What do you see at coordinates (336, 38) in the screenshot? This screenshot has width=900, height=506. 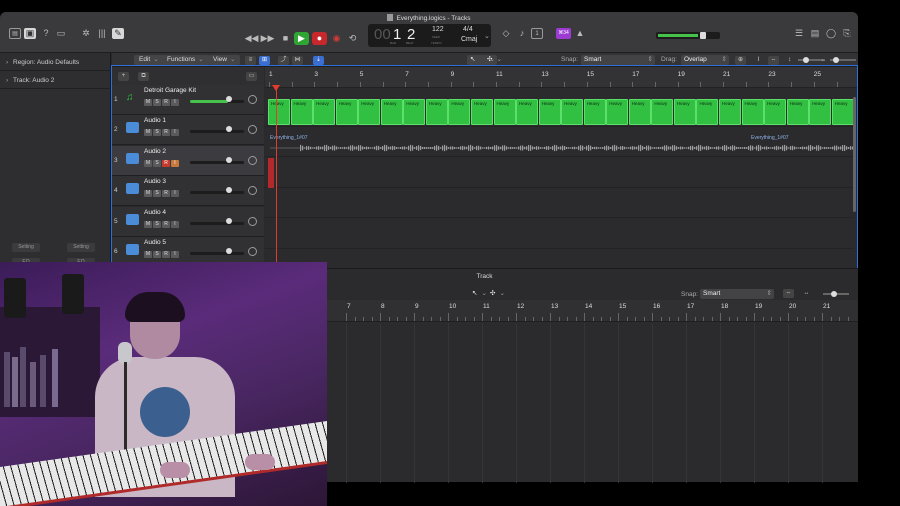 I see `capture-record-icon: ◉` at bounding box center [336, 38].